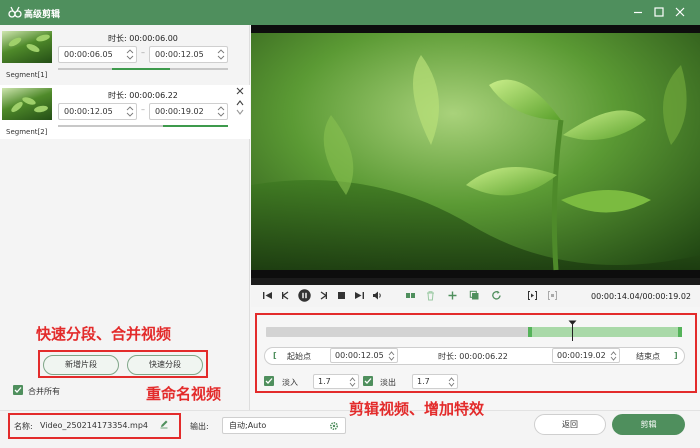 This screenshot has width=700, height=448. Describe the element at coordinates (285, 295) in the screenshot. I see `prev-frame-icon` at that location.